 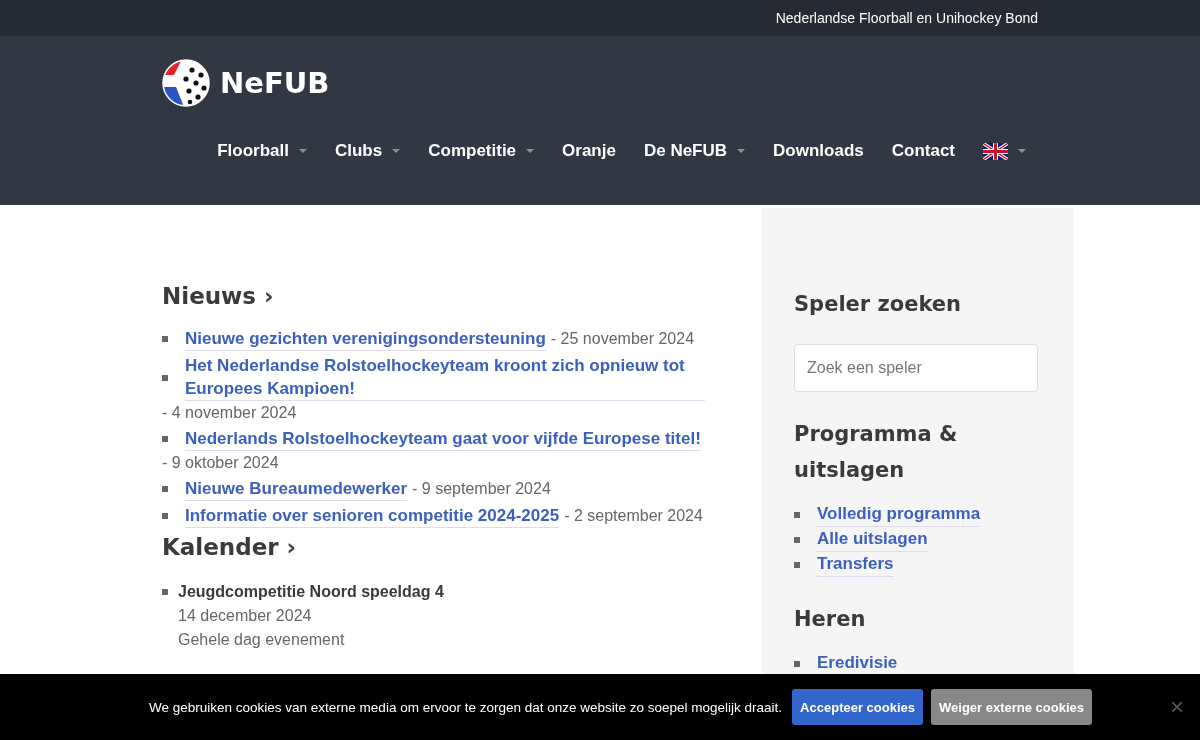 What do you see at coordinates (1011, 707) in the screenshot?
I see `reject-cookies-button: Weiger externe cookies` at bounding box center [1011, 707].